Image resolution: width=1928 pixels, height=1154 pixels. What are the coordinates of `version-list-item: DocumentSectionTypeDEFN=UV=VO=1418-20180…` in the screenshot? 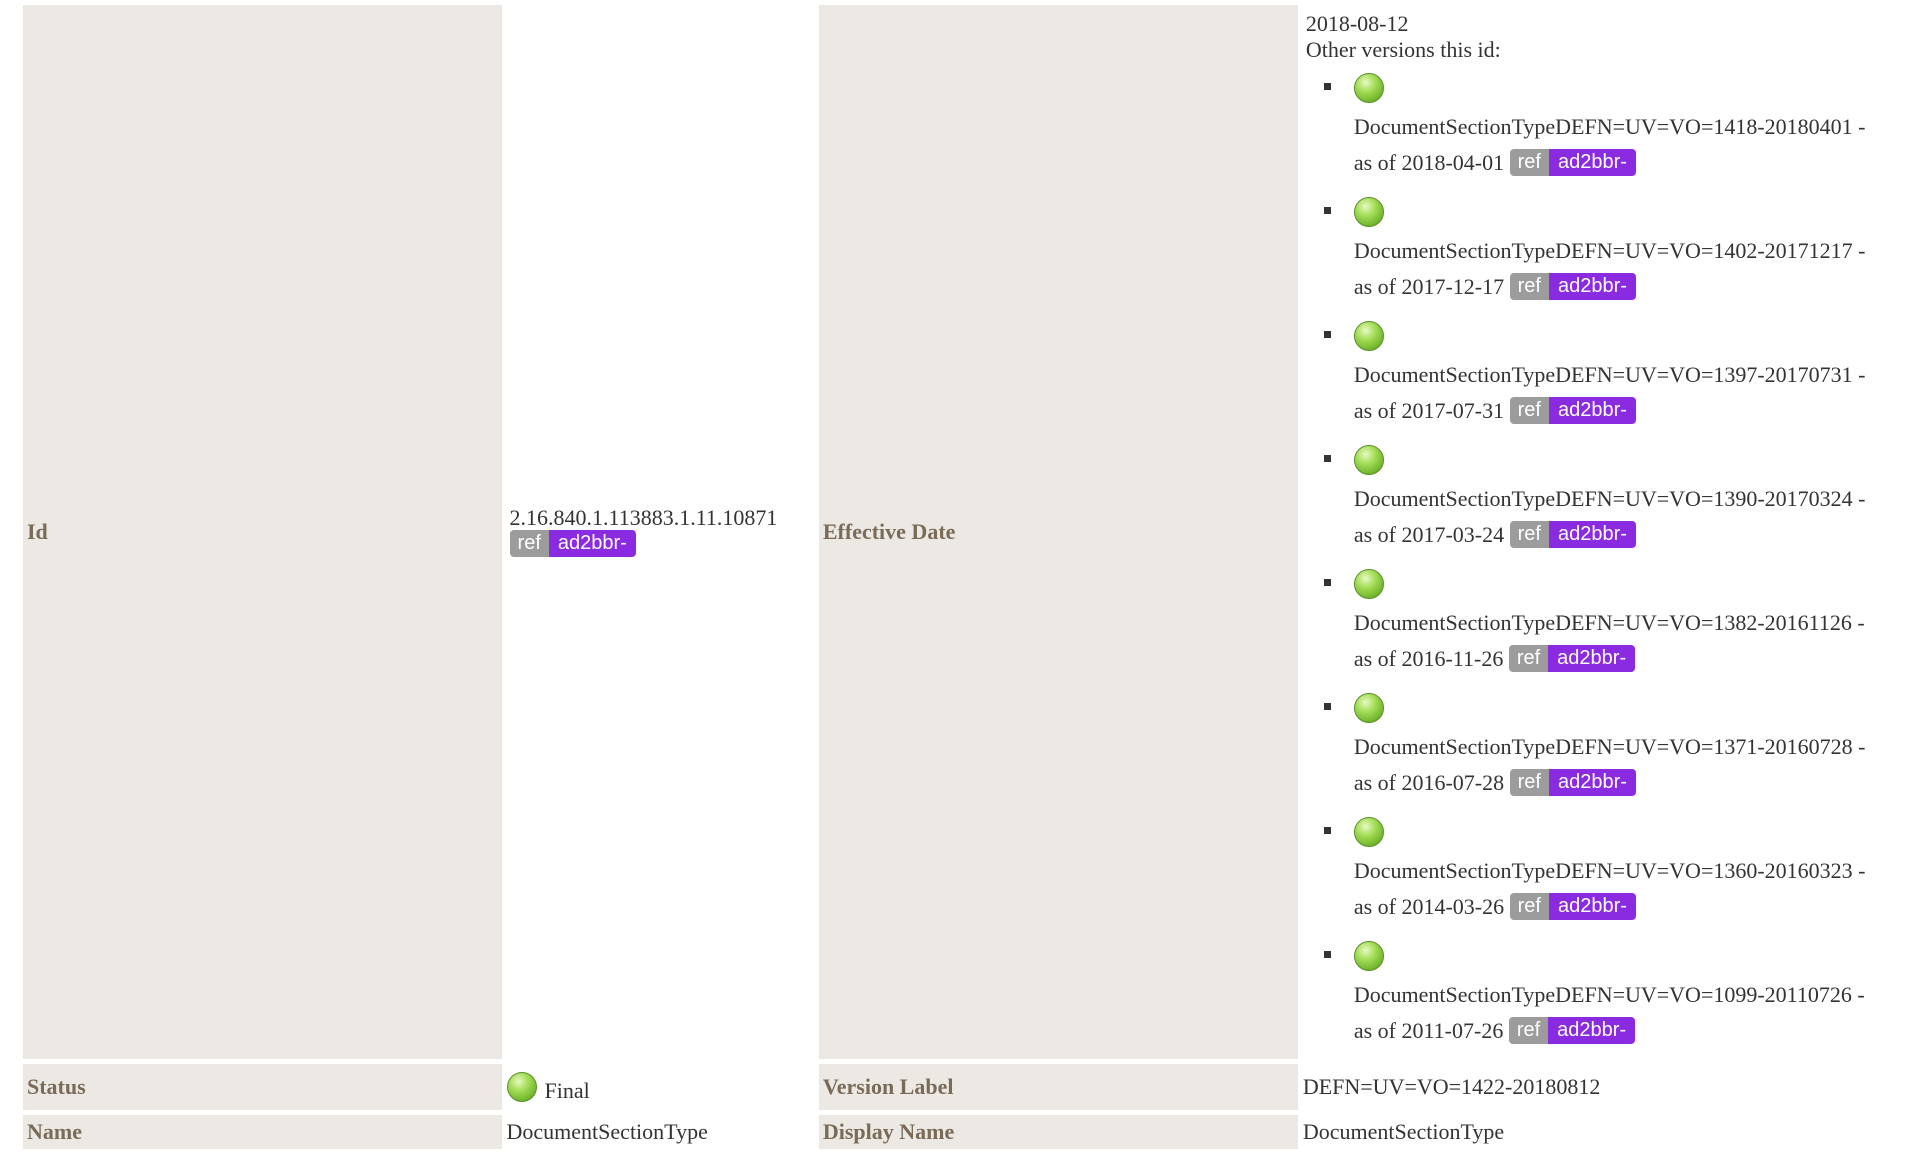 It's located at (1614, 124).